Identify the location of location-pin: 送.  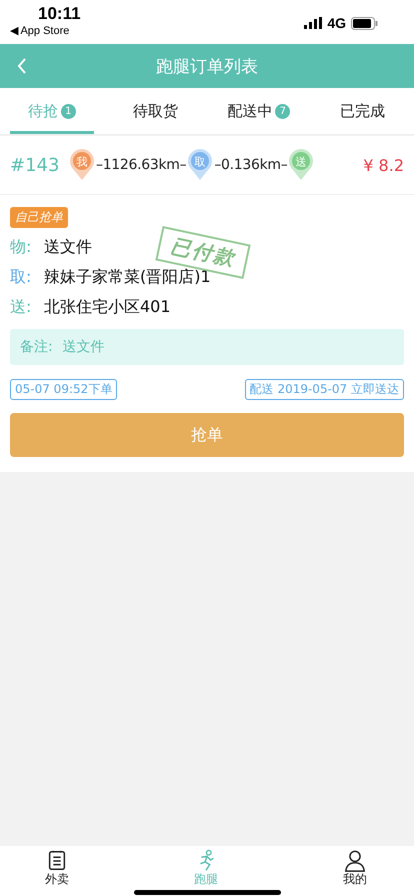
(301, 165).